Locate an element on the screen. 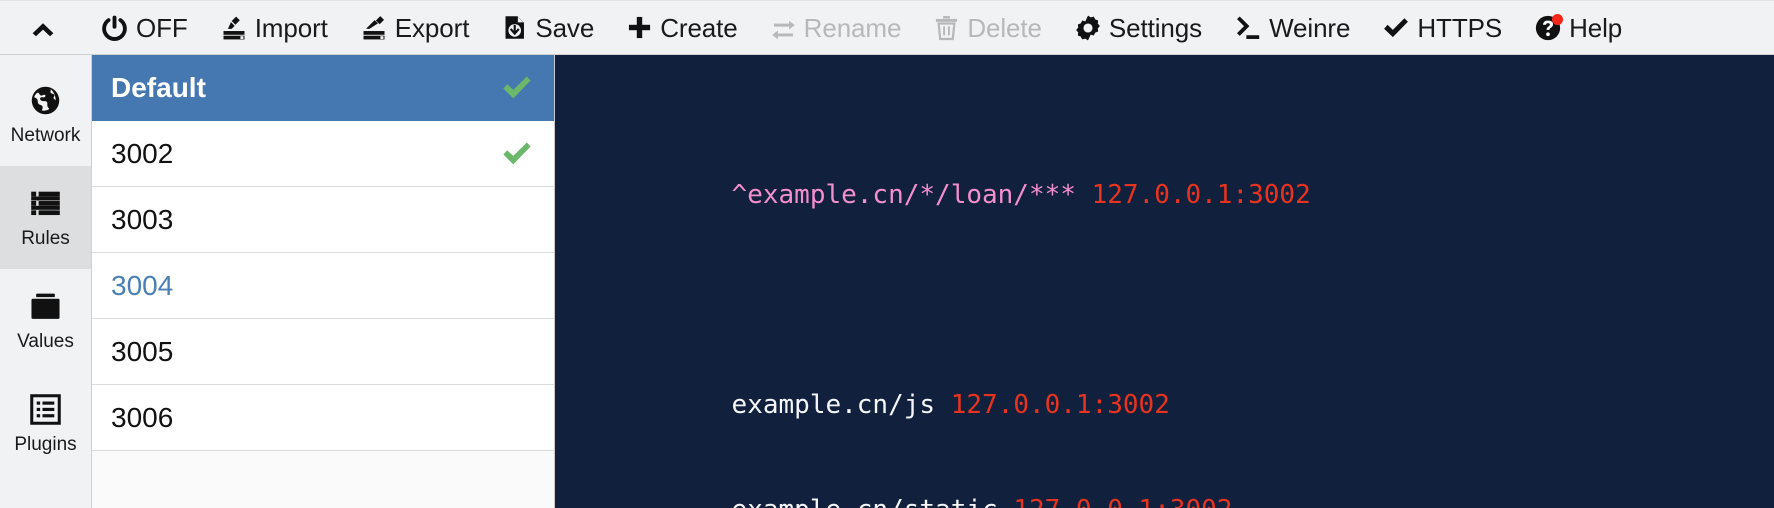 The image size is (1774, 508). toolbar-off-button: OFF is located at coordinates (144, 27).